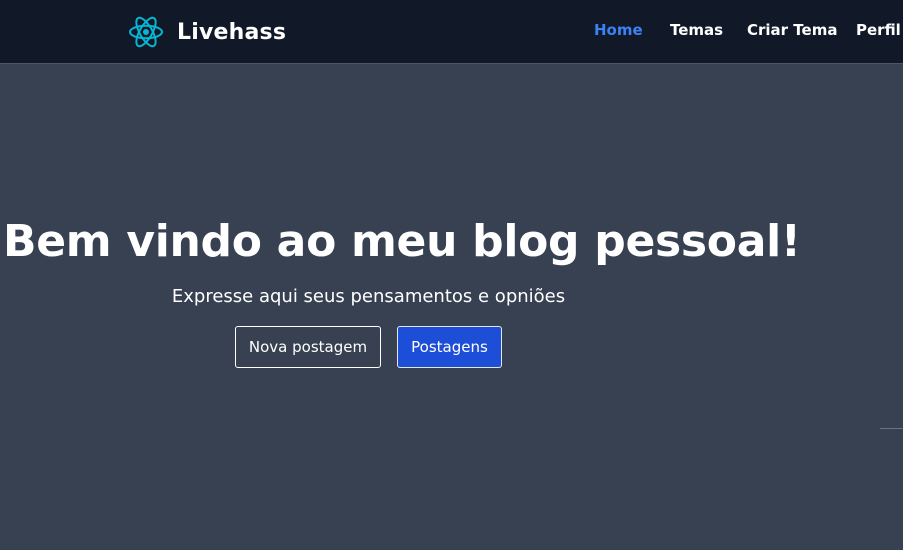 The height and width of the screenshot is (550, 903). What do you see at coordinates (402, 241) in the screenshot?
I see `hero-title: Bem vindo ao meu blog pessoal!` at bounding box center [402, 241].